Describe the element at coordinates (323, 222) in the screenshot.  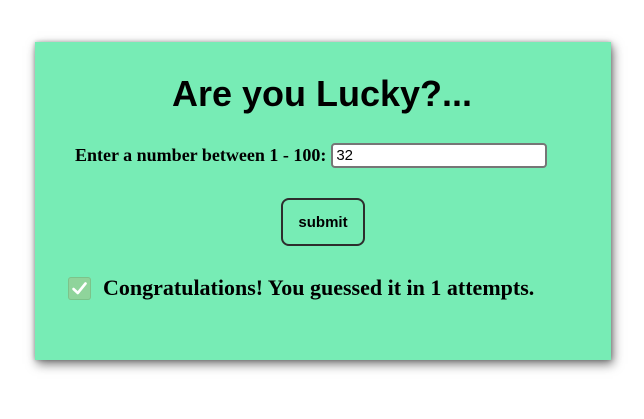
I see `submit-button: submit` at that location.